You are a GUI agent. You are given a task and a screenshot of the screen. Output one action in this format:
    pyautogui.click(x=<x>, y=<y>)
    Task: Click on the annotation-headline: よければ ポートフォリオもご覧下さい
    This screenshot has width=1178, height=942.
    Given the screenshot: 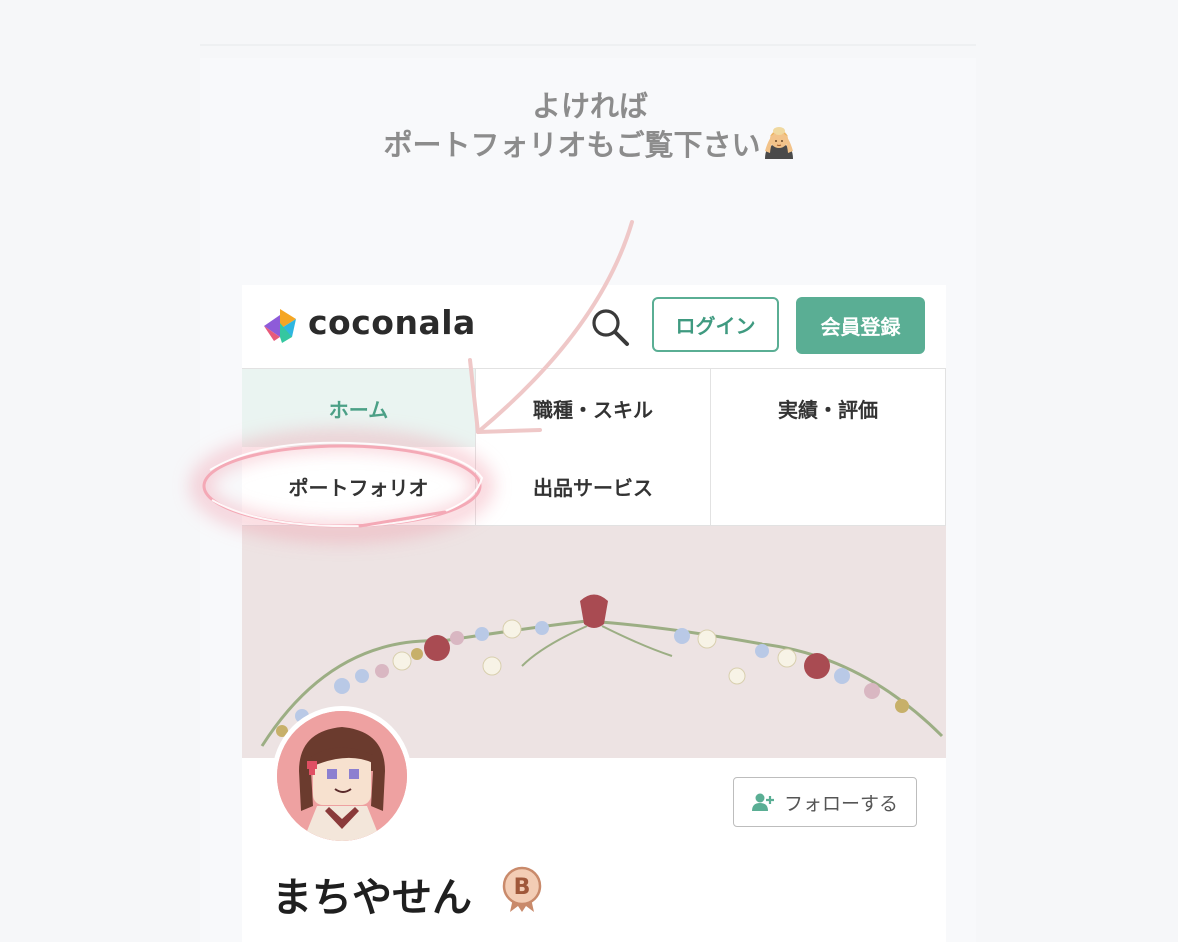 What is the action you would take?
    pyautogui.click(x=590, y=126)
    